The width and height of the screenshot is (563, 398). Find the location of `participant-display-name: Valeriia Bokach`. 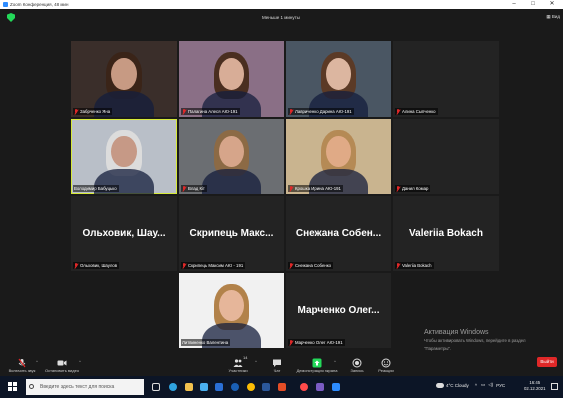

participant-display-name: Valeriia Bokach is located at coordinates (446, 233).